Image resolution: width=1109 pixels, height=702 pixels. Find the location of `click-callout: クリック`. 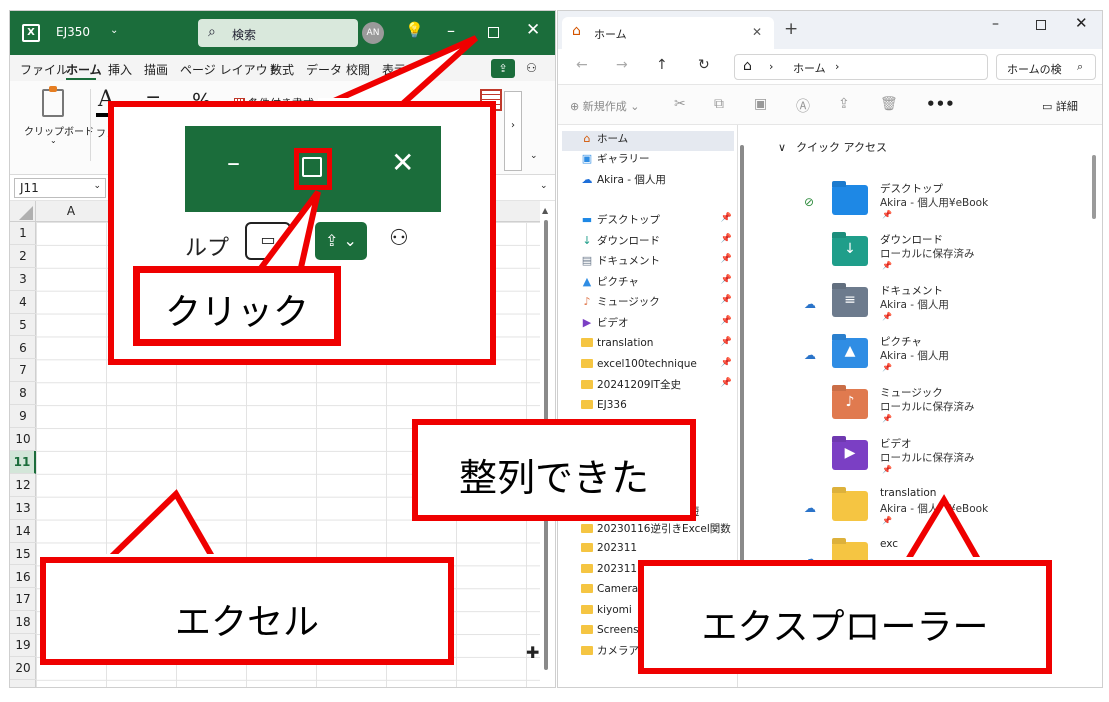

click-callout: クリック is located at coordinates (237, 306).